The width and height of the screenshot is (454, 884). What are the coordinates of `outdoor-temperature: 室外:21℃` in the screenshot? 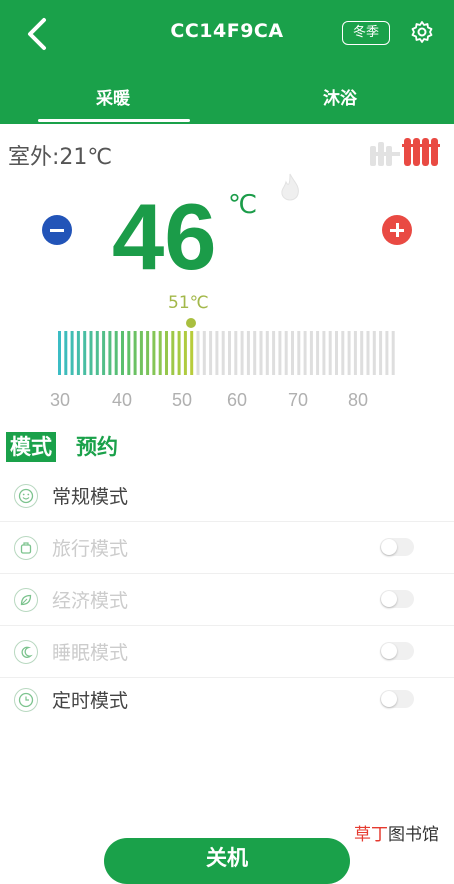 It's located at (60, 157).